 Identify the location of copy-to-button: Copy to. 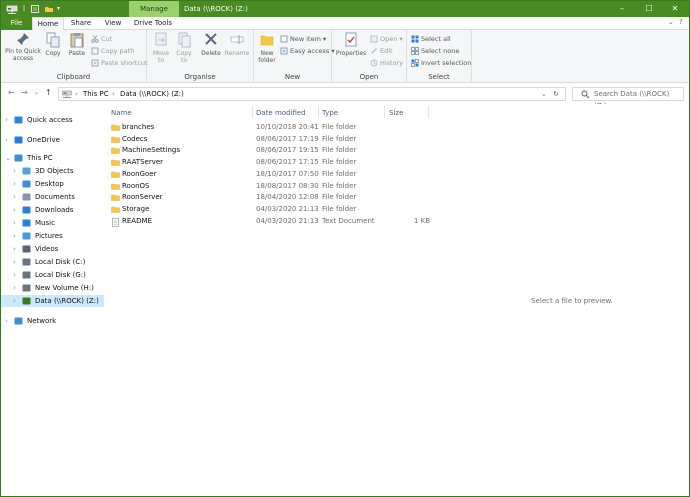
(184, 48).